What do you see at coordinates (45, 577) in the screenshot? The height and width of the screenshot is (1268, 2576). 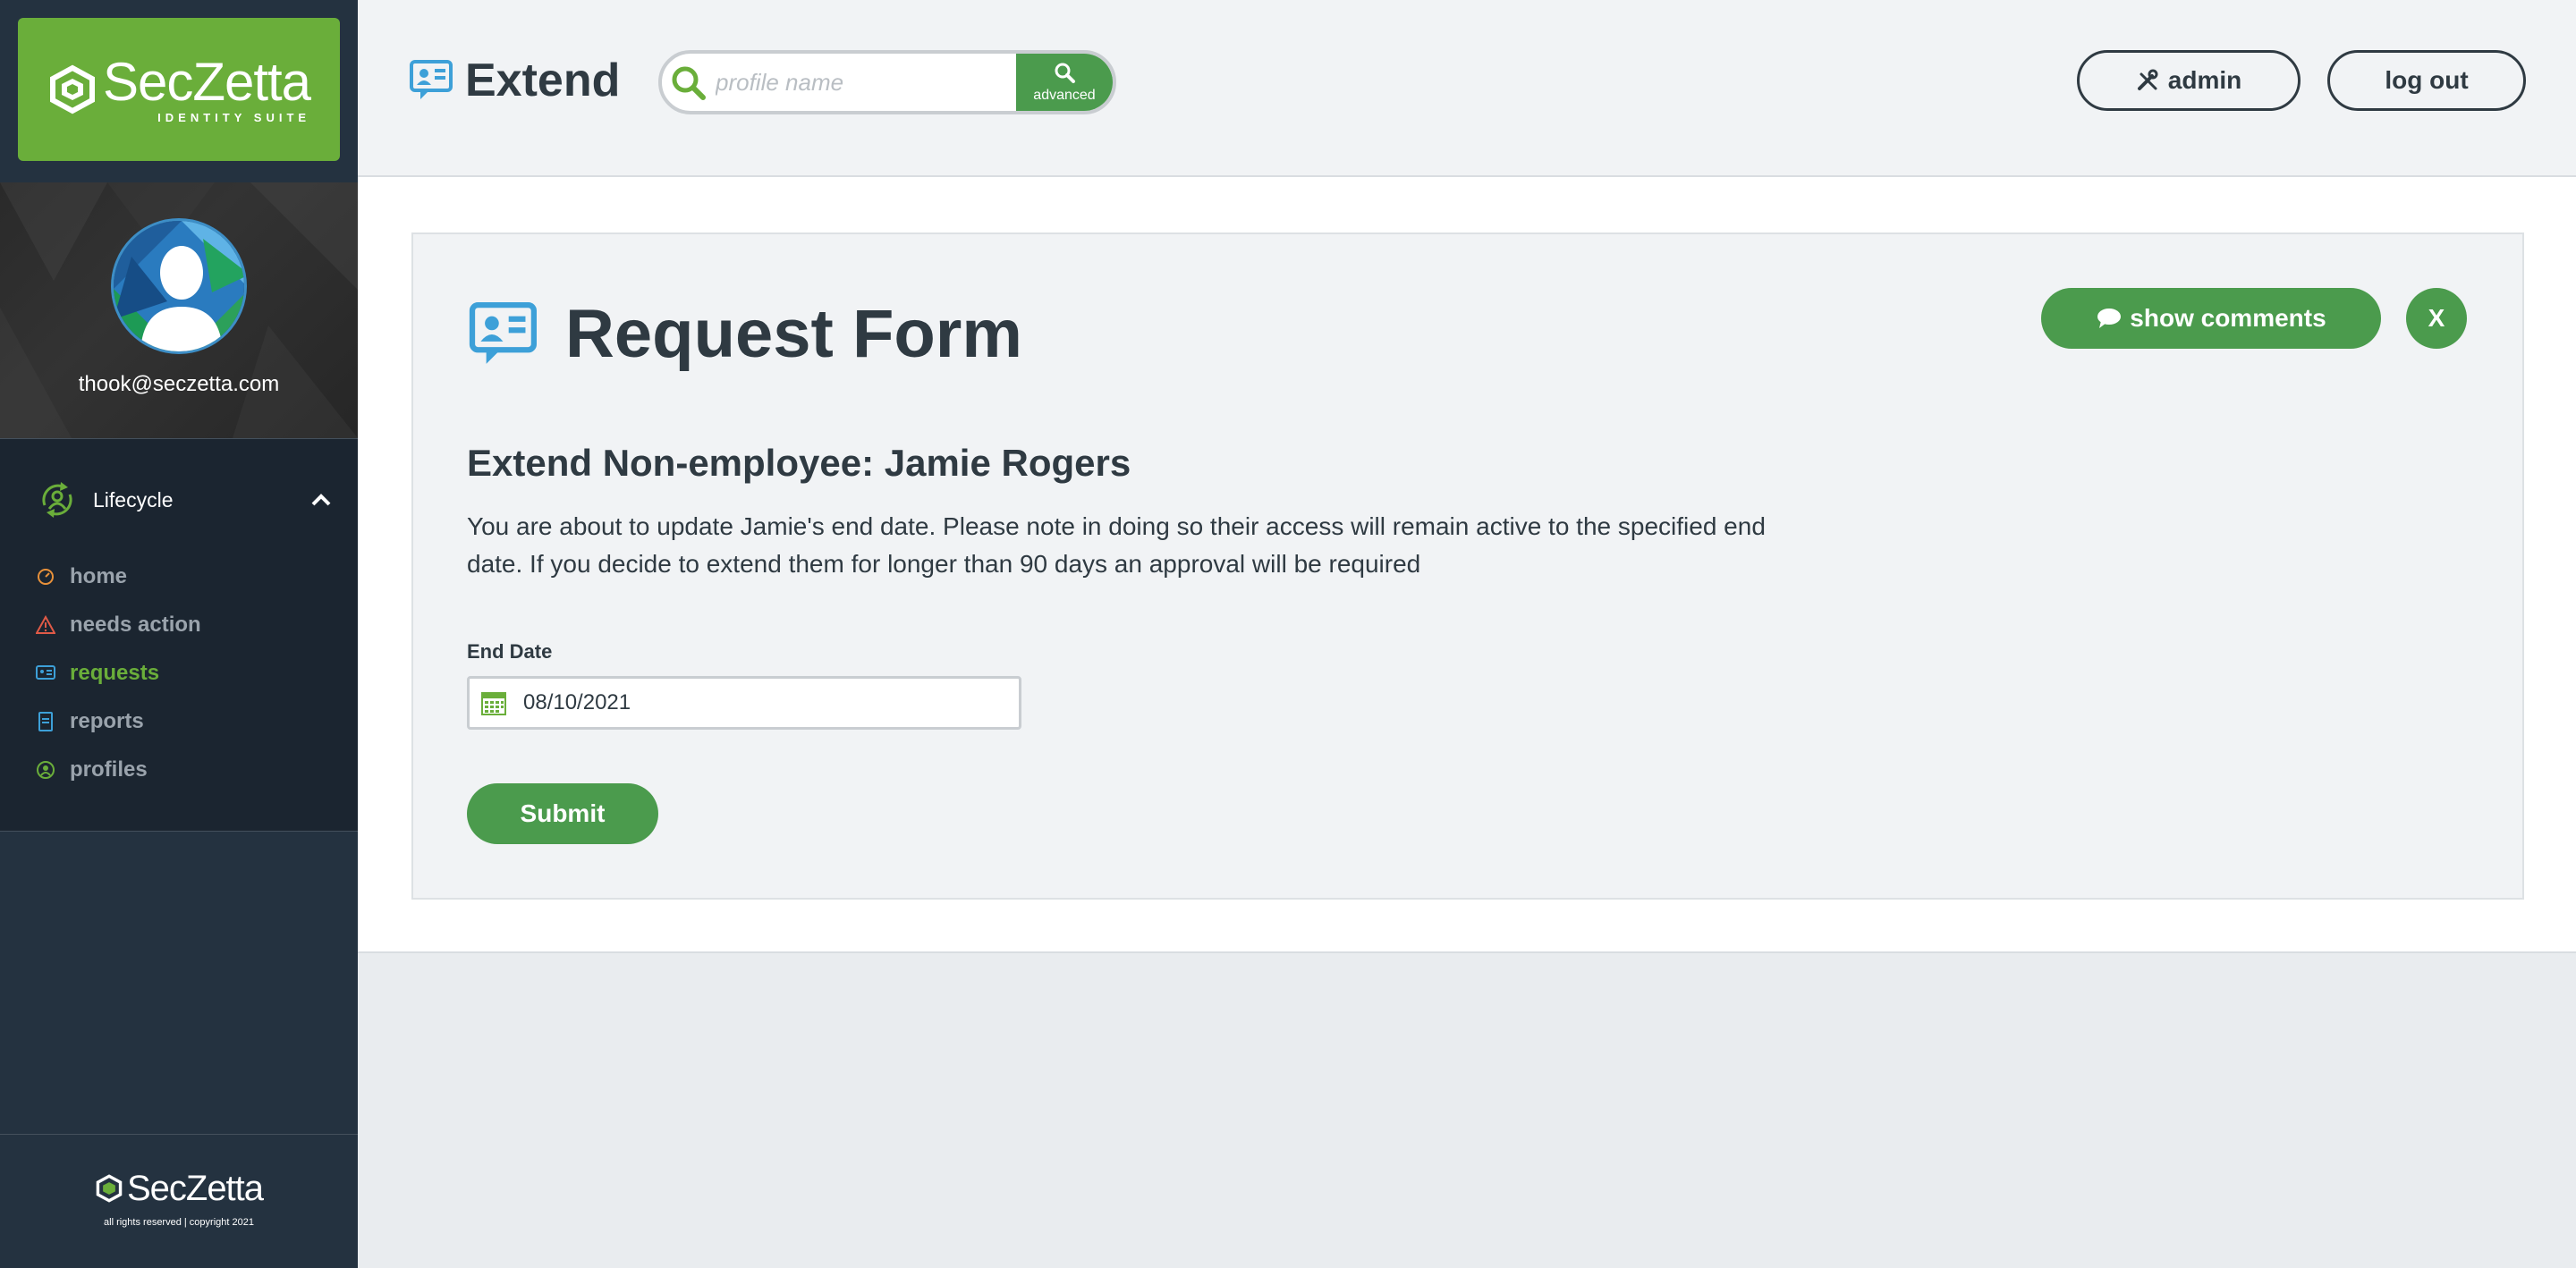 I see `dashboard-icon` at bounding box center [45, 577].